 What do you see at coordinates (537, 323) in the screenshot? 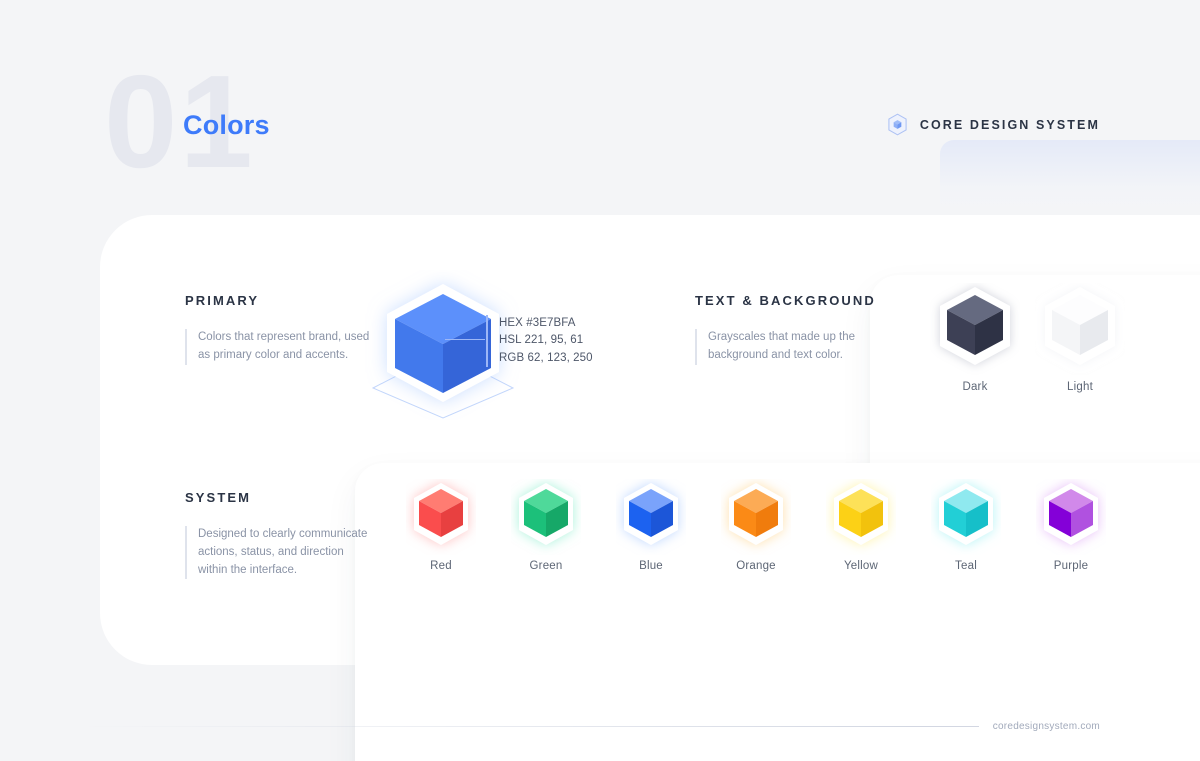
I see `primary-hex-value: HEX #3E7BFA` at bounding box center [537, 323].